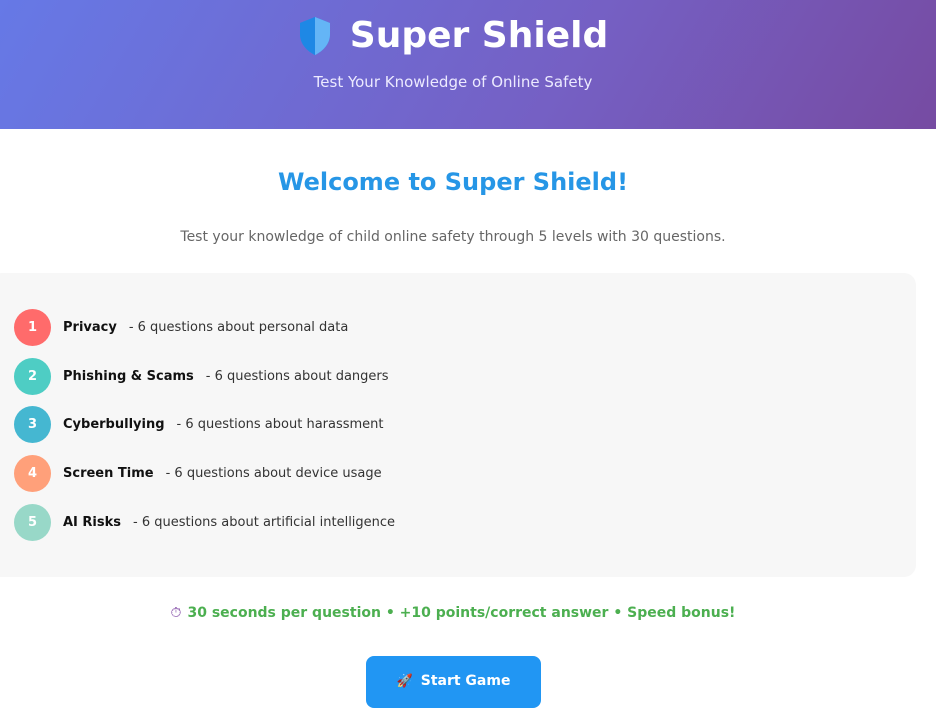 This screenshot has width=936, height=708. I want to click on level-number-badge: 4, so click(32, 473).